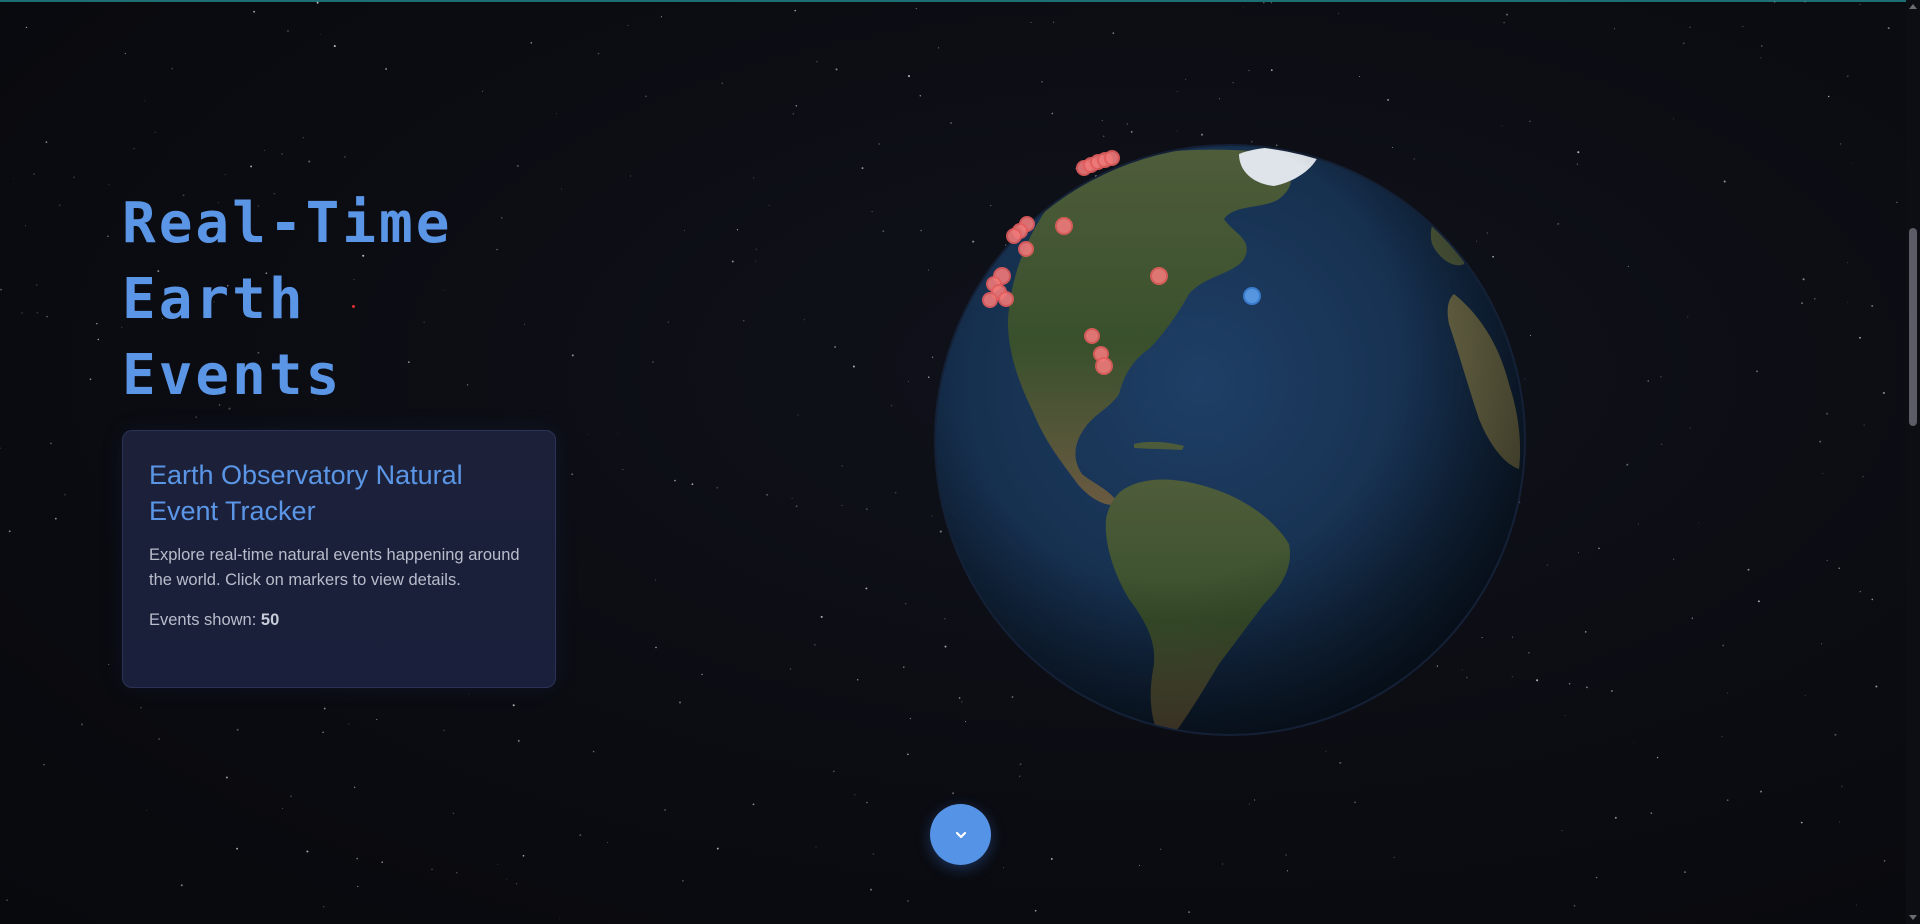 Image resolution: width=1920 pixels, height=924 pixels. What do you see at coordinates (1913, 6) in the screenshot?
I see `scrollbar-up-arrow` at bounding box center [1913, 6].